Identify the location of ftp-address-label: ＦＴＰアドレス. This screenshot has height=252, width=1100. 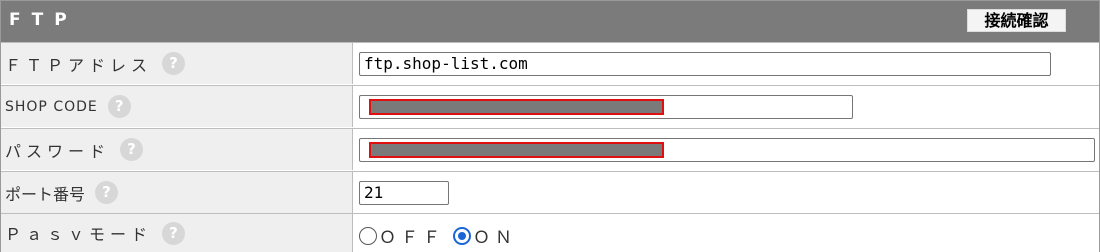
(79, 65).